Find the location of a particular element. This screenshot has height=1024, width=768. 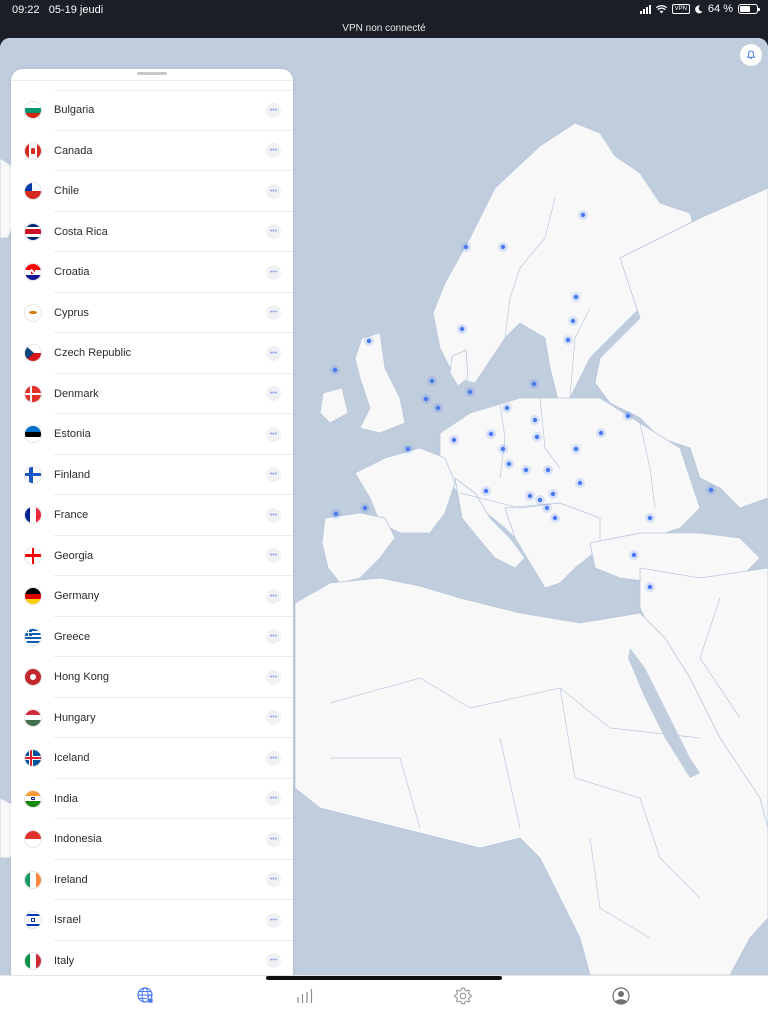

country-row-bulgaria: Bulgaria ••• is located at coordinates (152, 110).